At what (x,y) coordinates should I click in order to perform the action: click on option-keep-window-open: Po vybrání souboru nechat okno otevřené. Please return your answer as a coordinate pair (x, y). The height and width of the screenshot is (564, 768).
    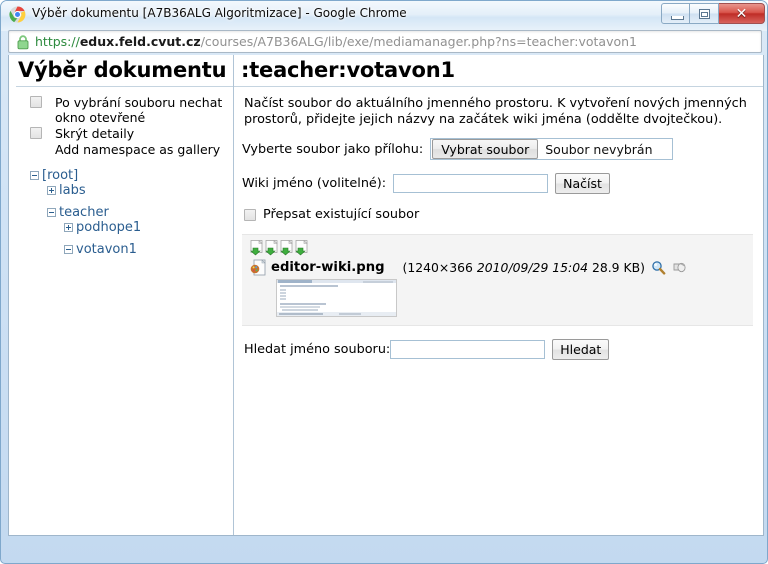
    Looking at the image, I should click on (126, 110).